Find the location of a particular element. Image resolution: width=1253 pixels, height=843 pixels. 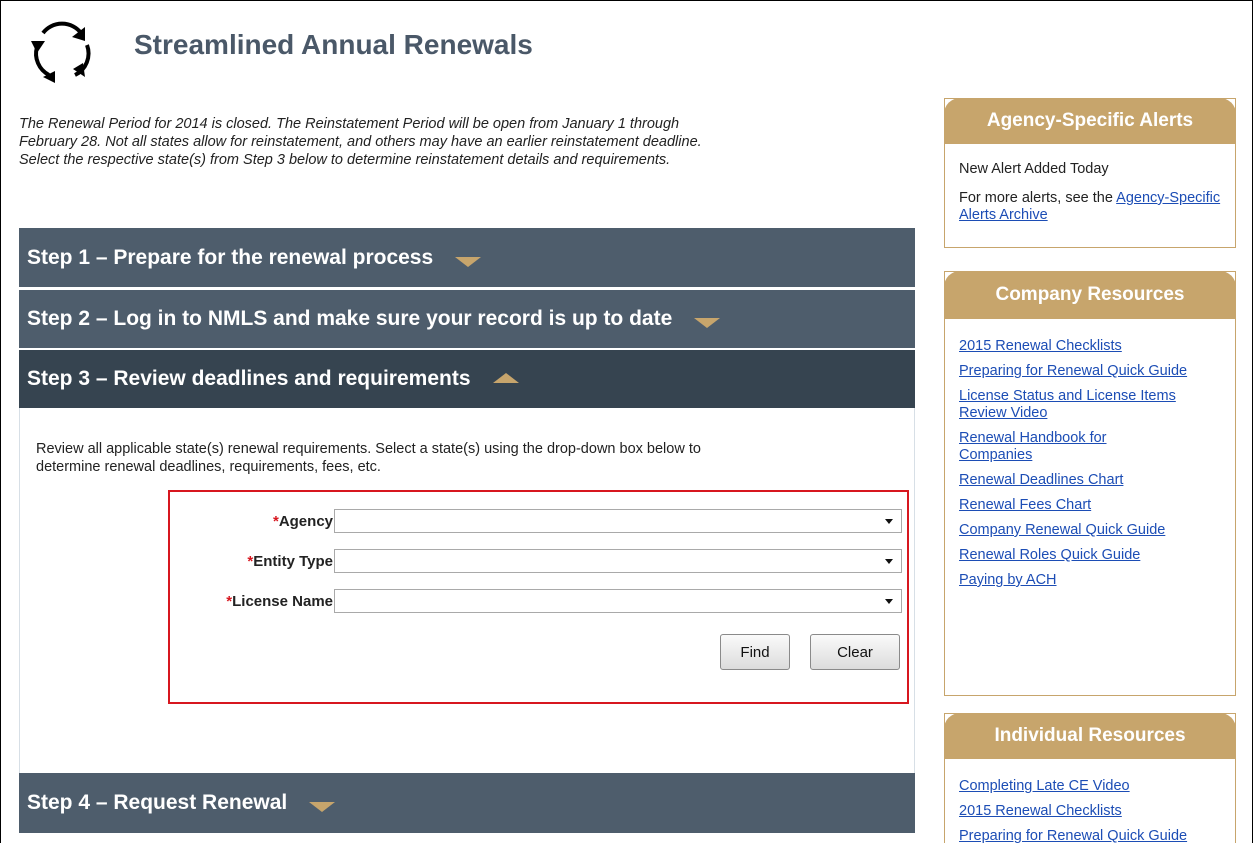

company-resource-link: Renewal Fees Chart is located at coordinates (1094, 505).